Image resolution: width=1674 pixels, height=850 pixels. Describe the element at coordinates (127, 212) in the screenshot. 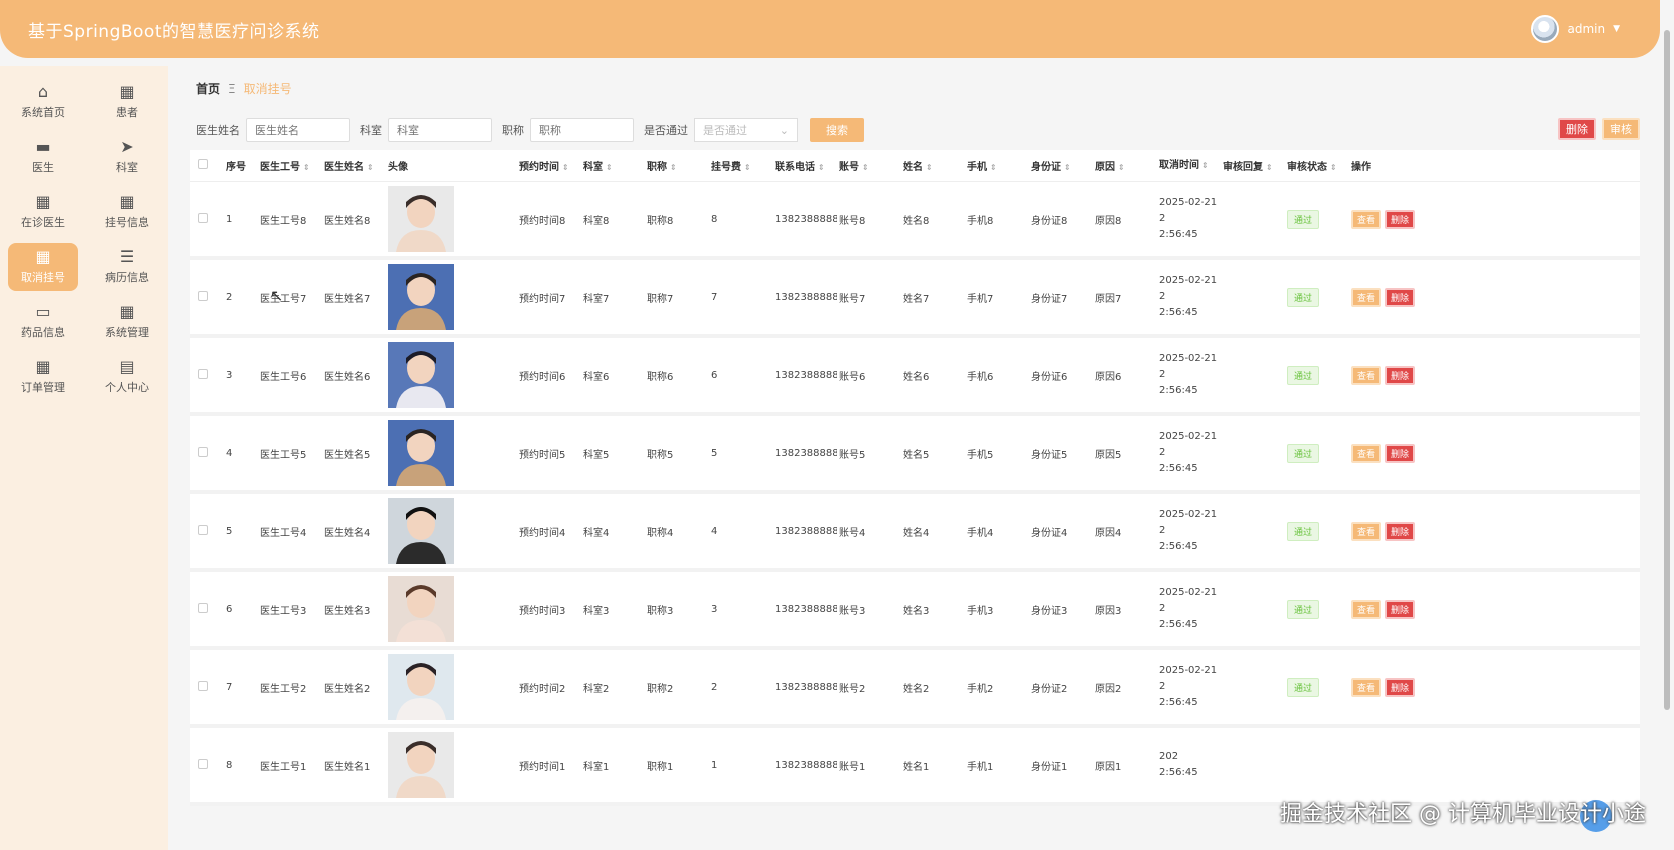

I see `sidebar-item-5: ▦ 挂号信息` at that location.